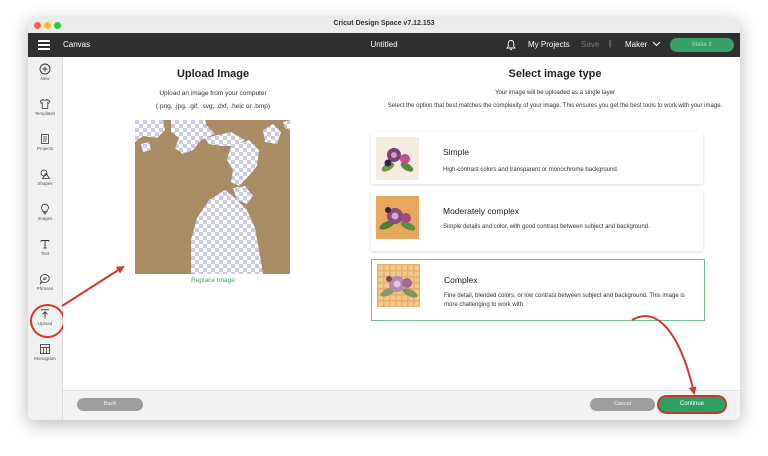 This screenshot has width=768, height=456. What do you see at coordinates (213, 74) in the screenshot?
I see `upload-title: Upload Image` at bounding box center [213, 74].